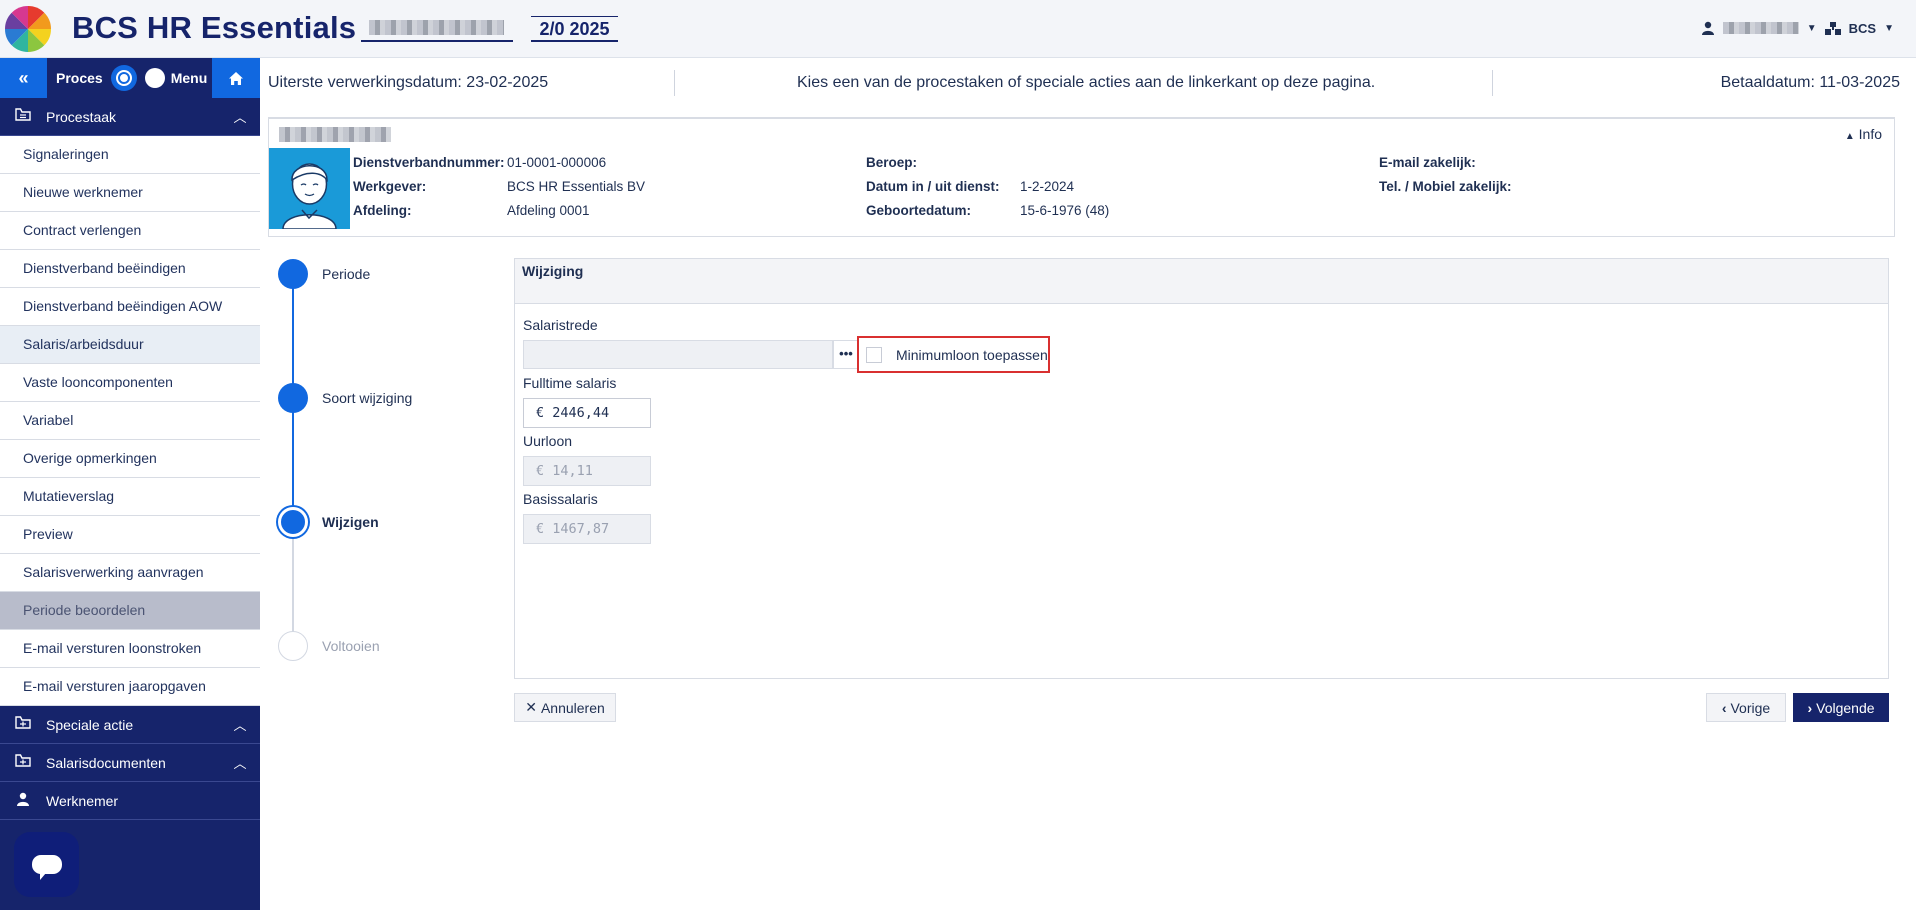 This screenshot has height=910, width=1916. What do you see at coordinates (678, 354) in the screenshot?
I see `salaristrede-input` at bounding box center [678, 354].